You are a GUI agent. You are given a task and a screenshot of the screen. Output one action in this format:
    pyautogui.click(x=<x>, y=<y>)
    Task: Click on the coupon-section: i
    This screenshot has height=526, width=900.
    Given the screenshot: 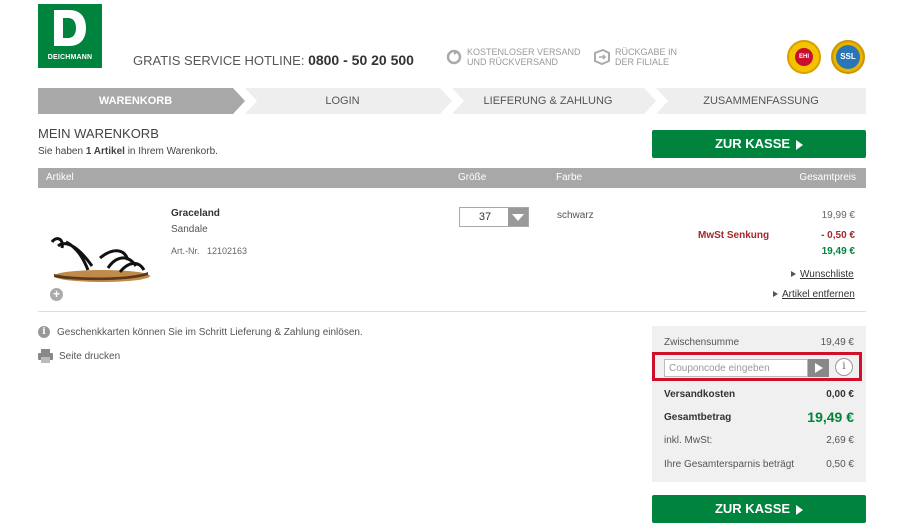 What is the action you would take?
    pyautogui.click(x=757, y=366)
    